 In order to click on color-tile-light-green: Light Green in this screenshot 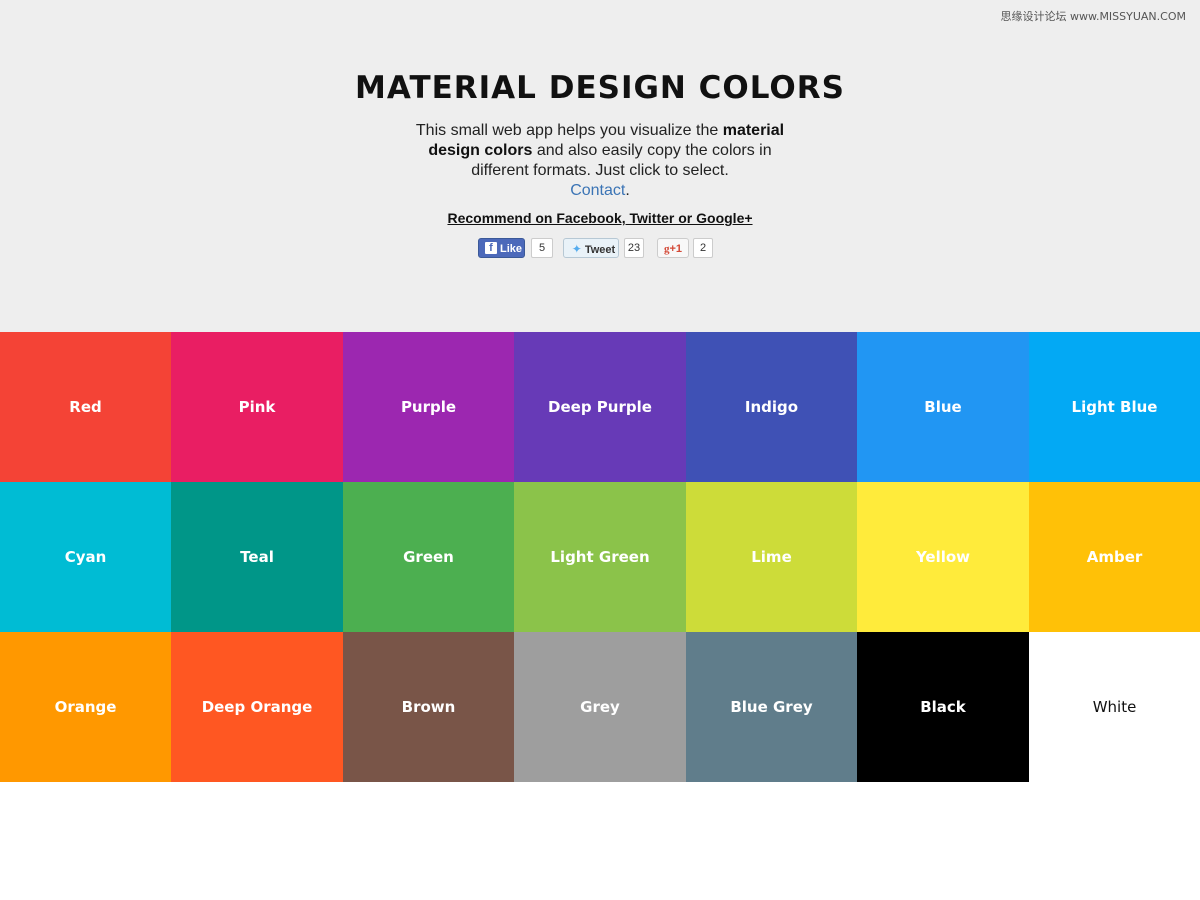, I will do `click(600, 557)`.